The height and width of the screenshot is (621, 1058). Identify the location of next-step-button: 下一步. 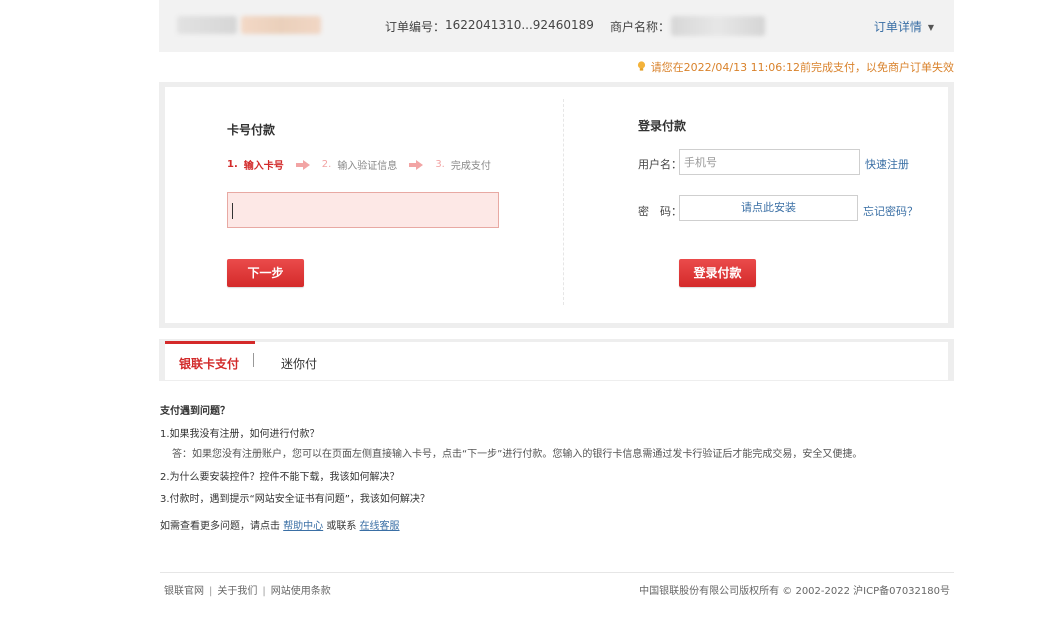
(265, 273).